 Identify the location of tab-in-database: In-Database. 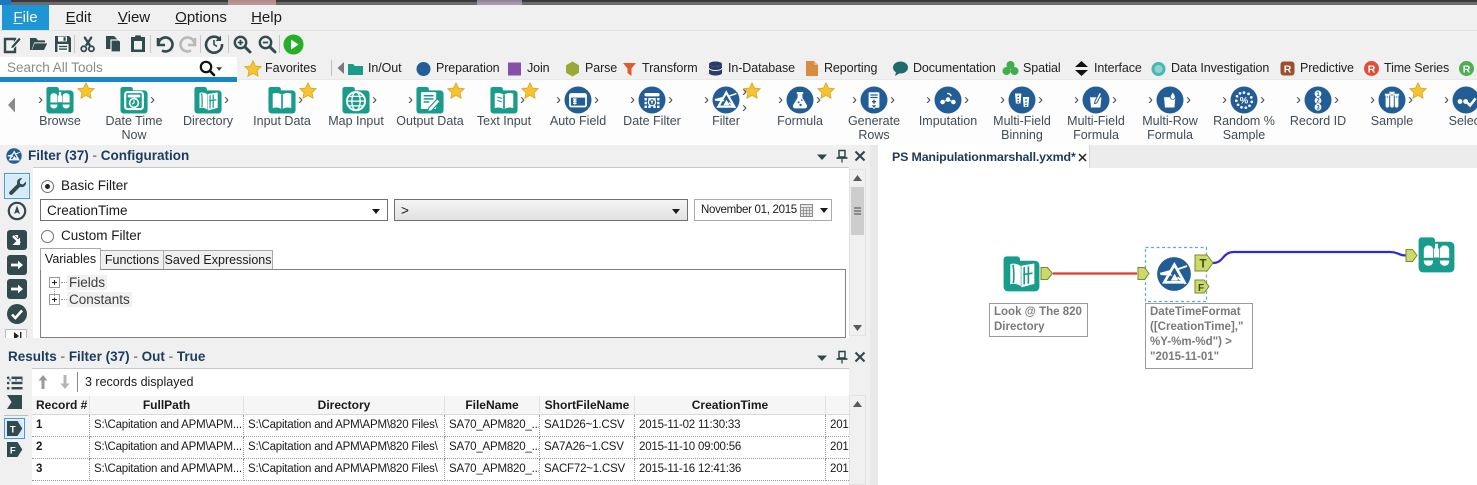
(751, 68).